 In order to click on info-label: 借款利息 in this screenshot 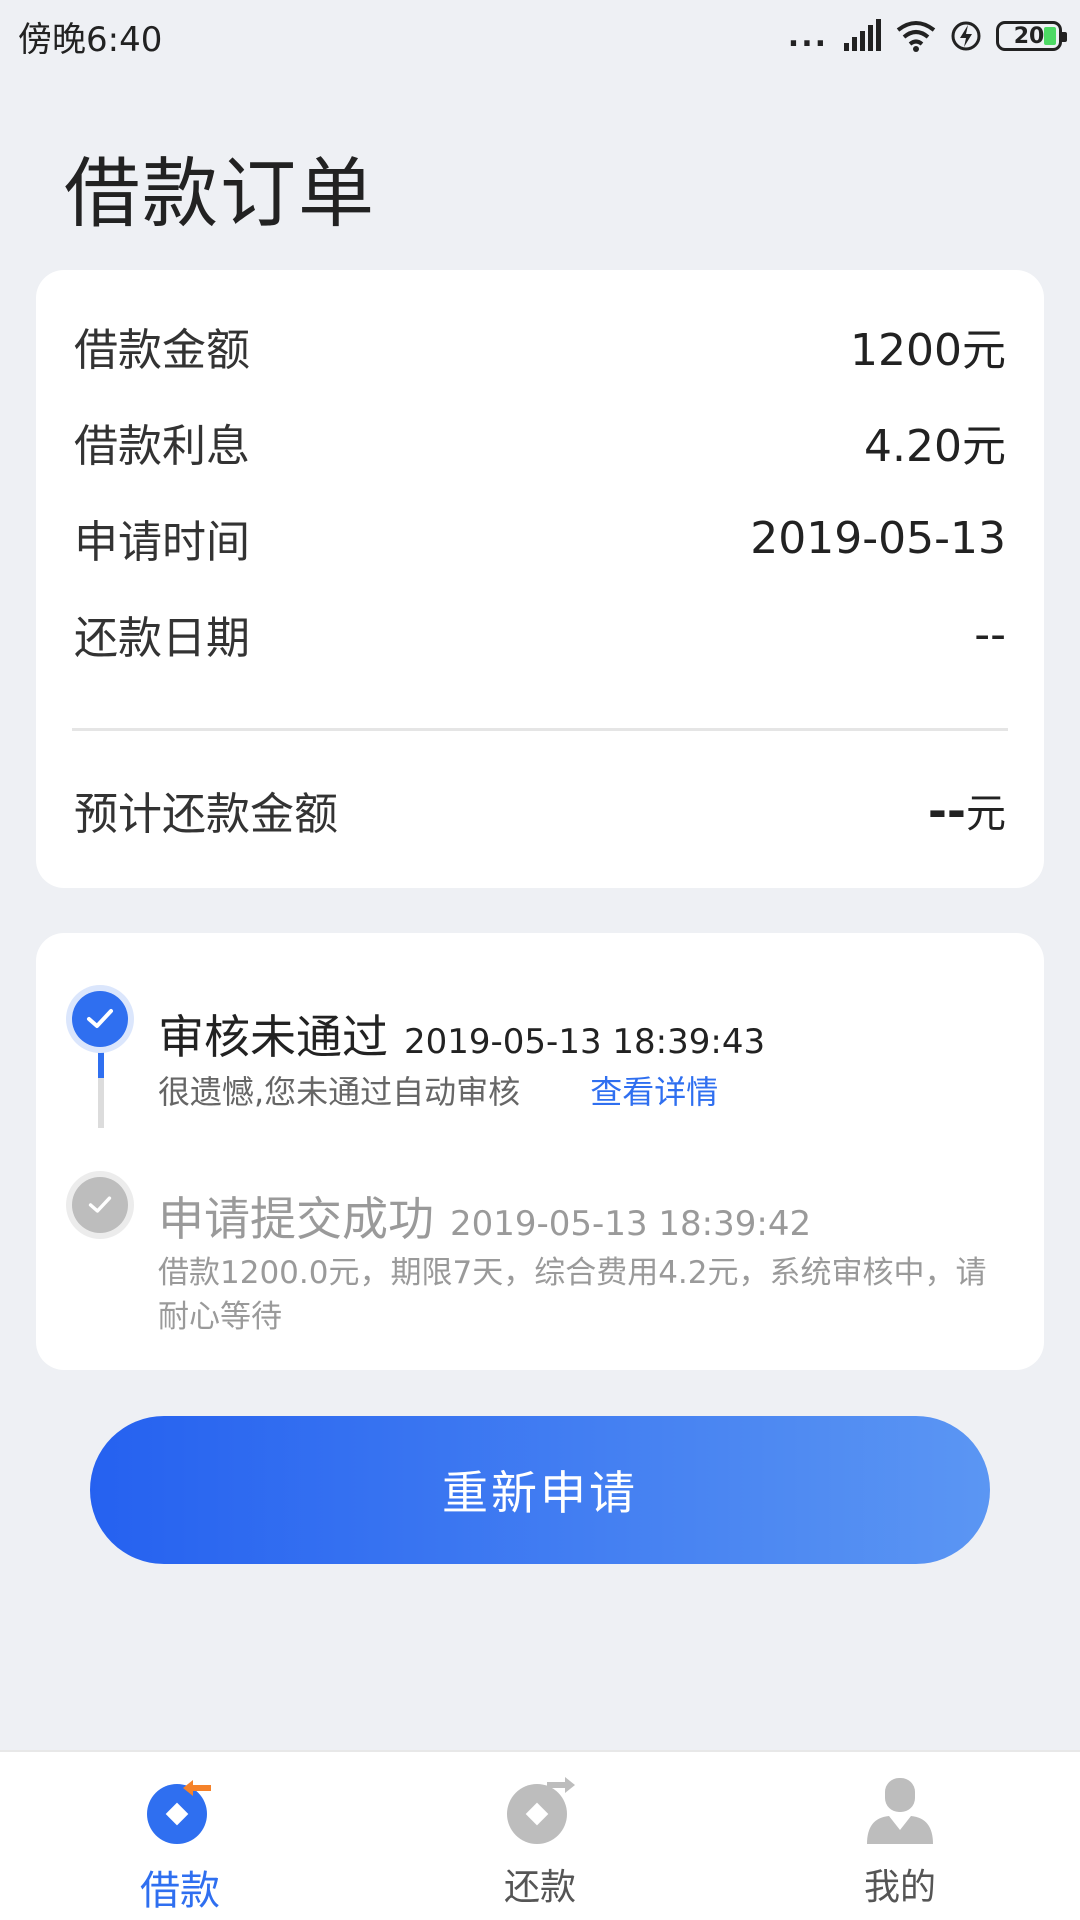, I will do `click(162, 446)`.